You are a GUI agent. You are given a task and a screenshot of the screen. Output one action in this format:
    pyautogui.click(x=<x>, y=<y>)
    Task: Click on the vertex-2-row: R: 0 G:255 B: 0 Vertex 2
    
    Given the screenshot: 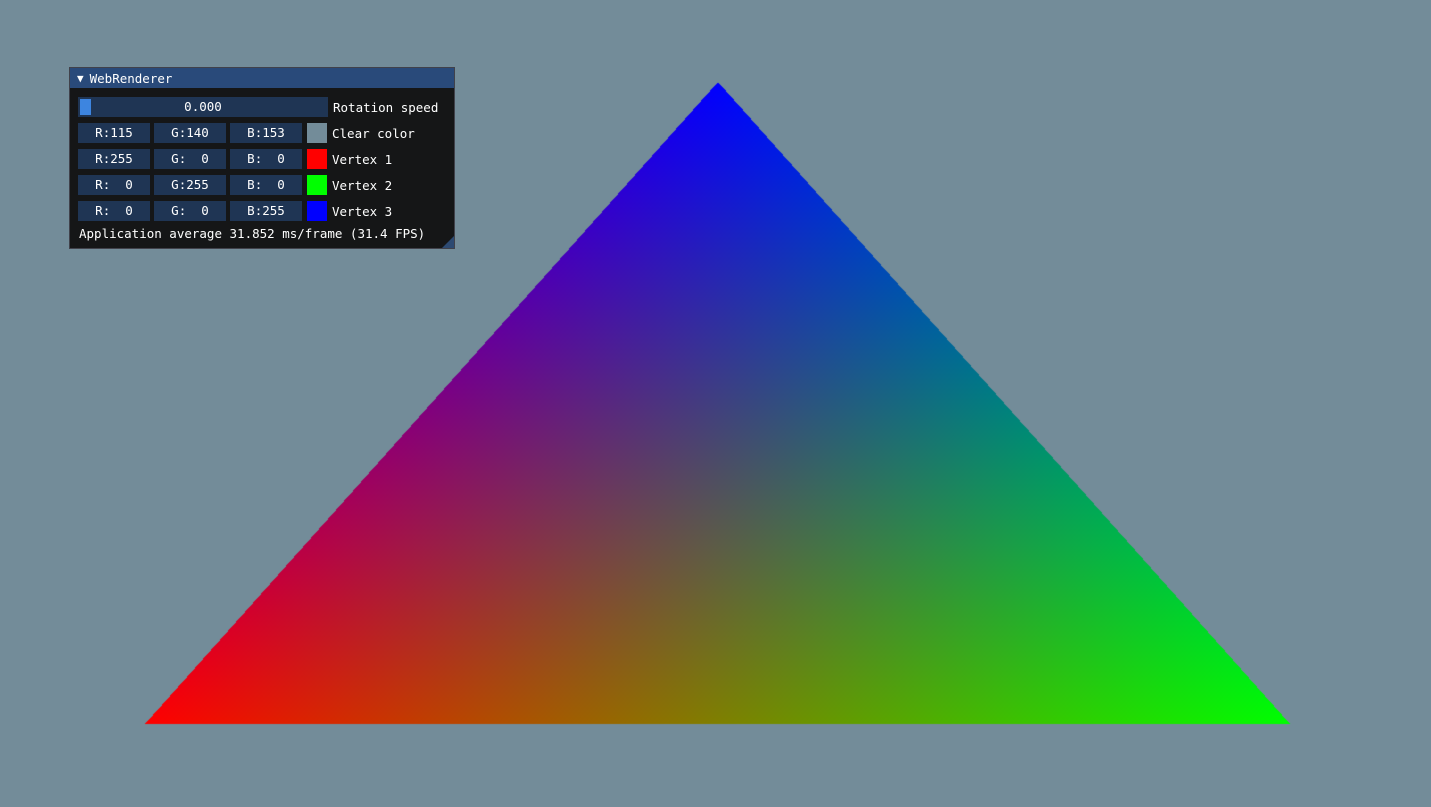 What is the action you would take?
    pyautogui.click(x=235, y=185)
    